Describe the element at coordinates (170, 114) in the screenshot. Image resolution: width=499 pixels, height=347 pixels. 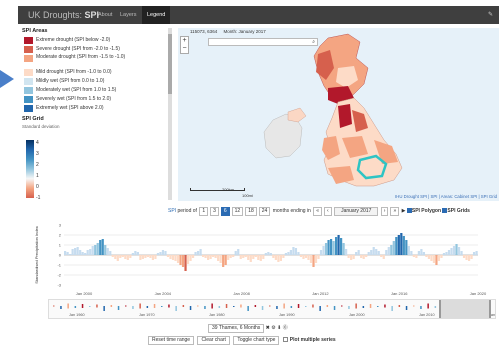
I see `legend-scrollbar` at that location.